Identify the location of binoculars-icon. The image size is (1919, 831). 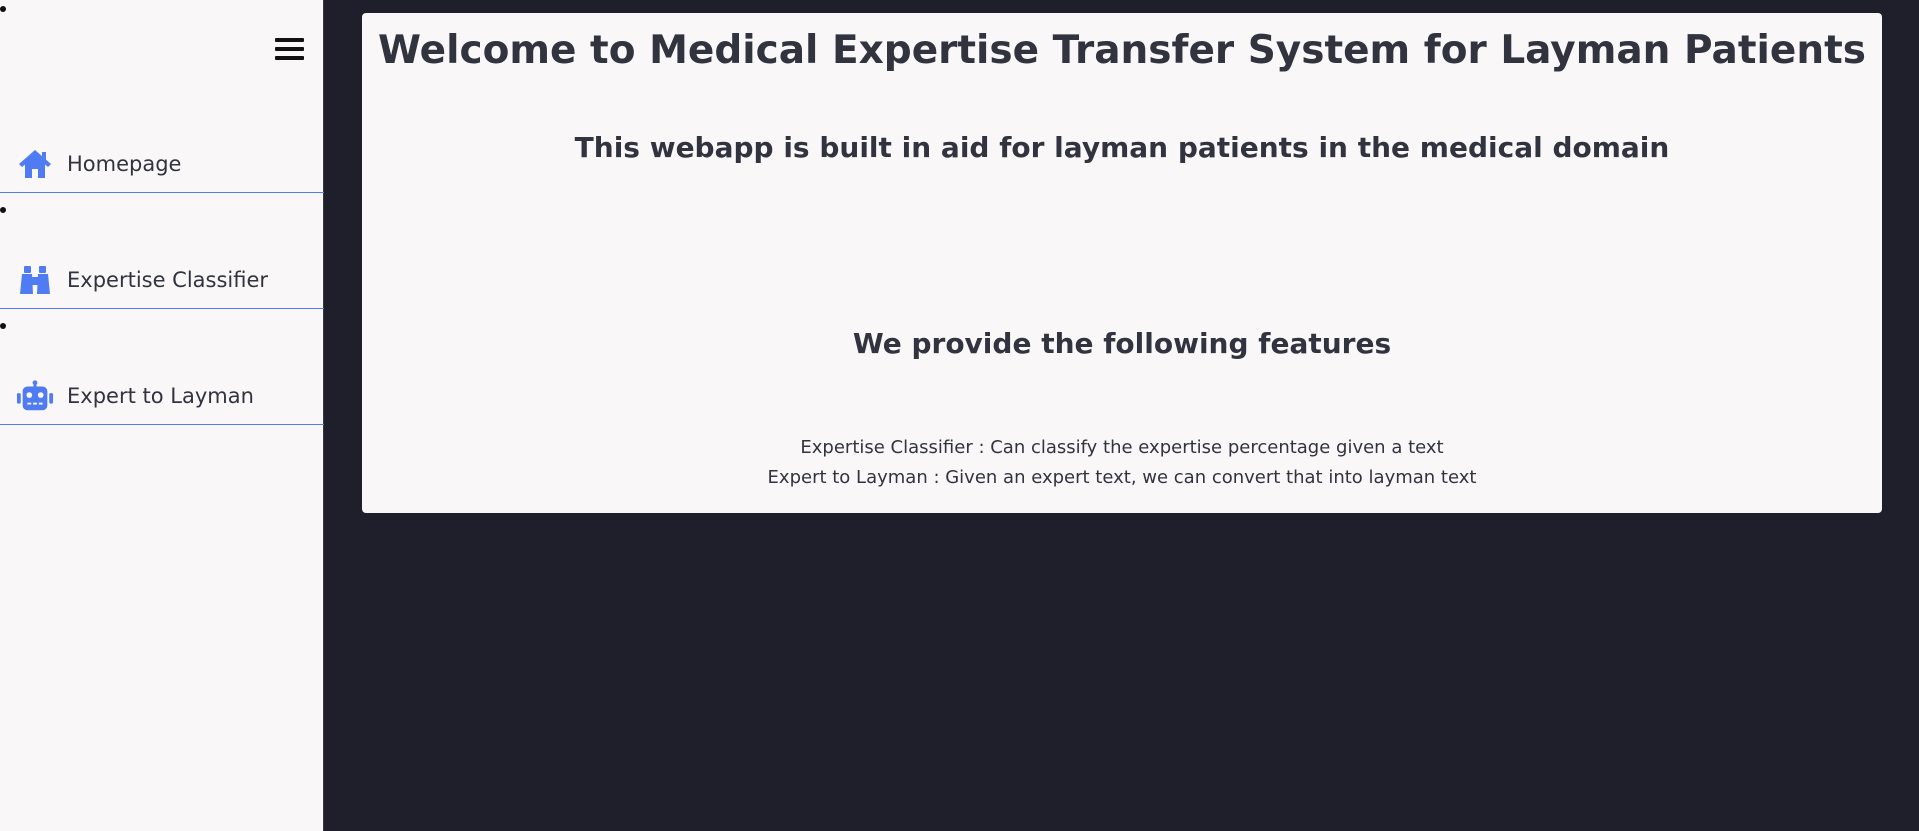
(35, 280).